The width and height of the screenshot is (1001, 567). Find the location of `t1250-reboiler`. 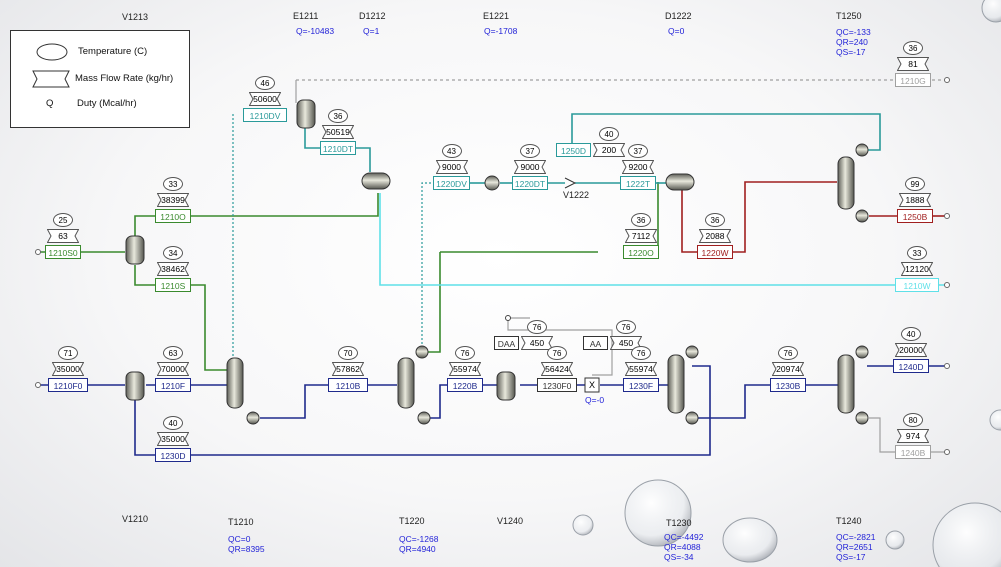

t1250-reboiler is located at coordinates (862, 216).